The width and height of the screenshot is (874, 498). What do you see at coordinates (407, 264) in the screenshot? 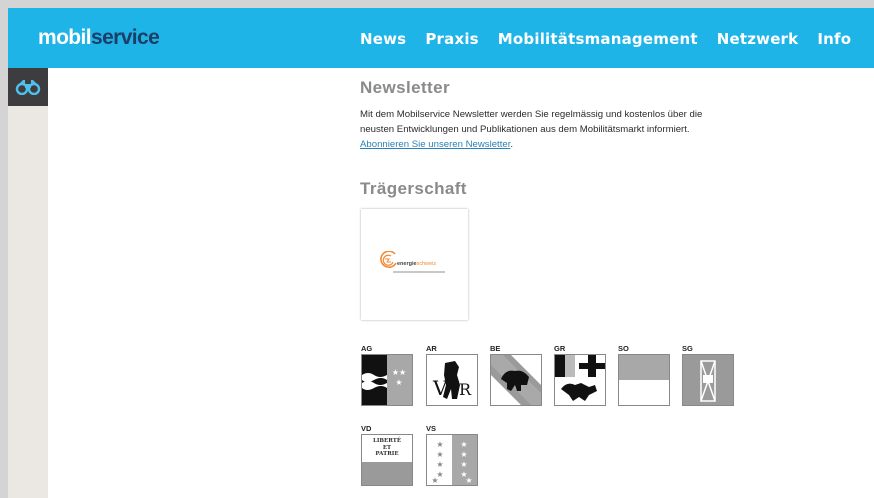
I see `logo-word-energie: energie` at bounding box center [407, 264].